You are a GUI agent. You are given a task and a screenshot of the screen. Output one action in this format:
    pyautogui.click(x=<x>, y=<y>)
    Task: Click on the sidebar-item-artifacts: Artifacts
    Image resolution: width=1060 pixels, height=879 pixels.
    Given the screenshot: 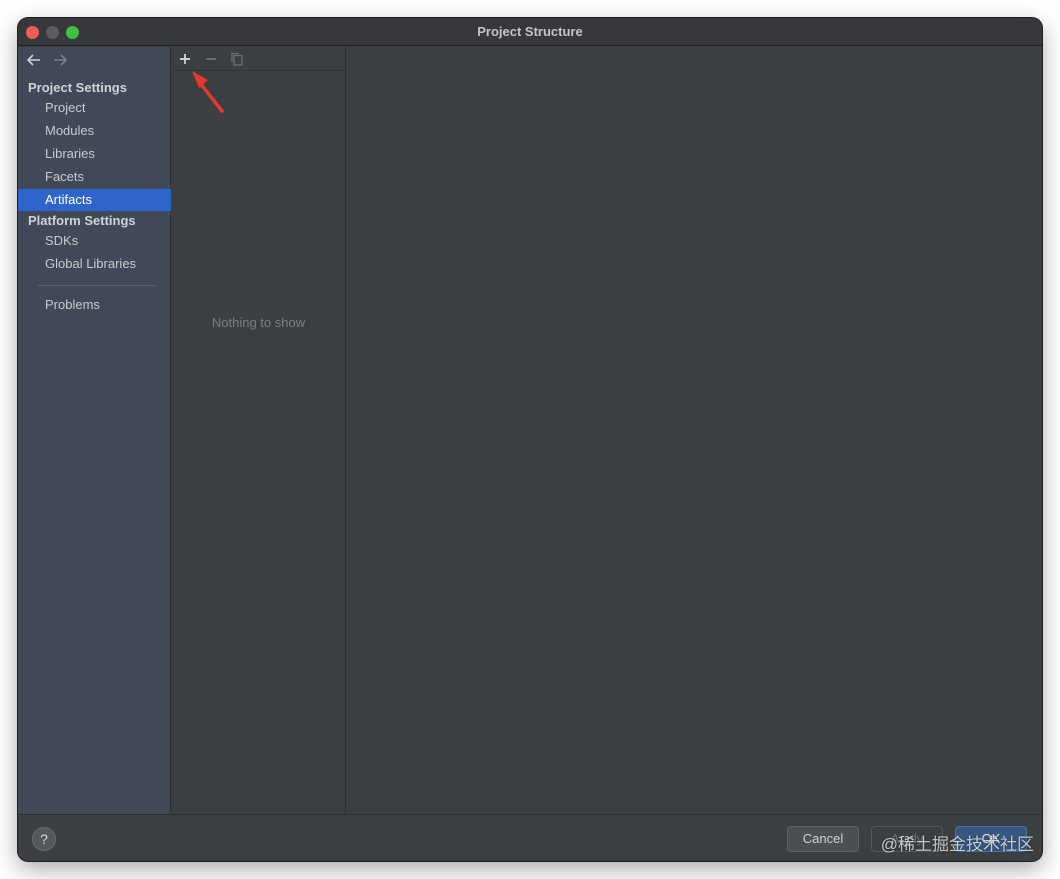 What is the action you would take?
    pyautogui.click(x=94, y=200)
    